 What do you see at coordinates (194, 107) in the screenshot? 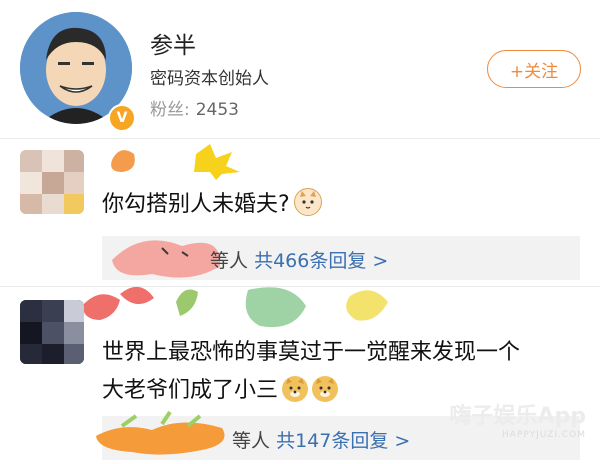
I see `fans-count-row: 粉丝: 2453` at bounding box center [194, 107].